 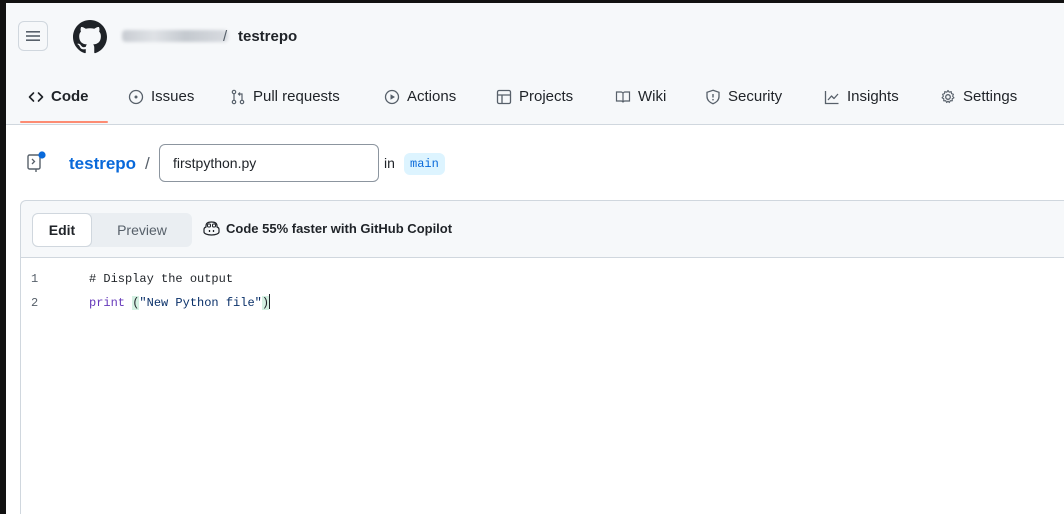 What do you see at coordinates (873, 96) in the screenshot?
I see `tab-label: Insights` at bounding box center [873, 96].